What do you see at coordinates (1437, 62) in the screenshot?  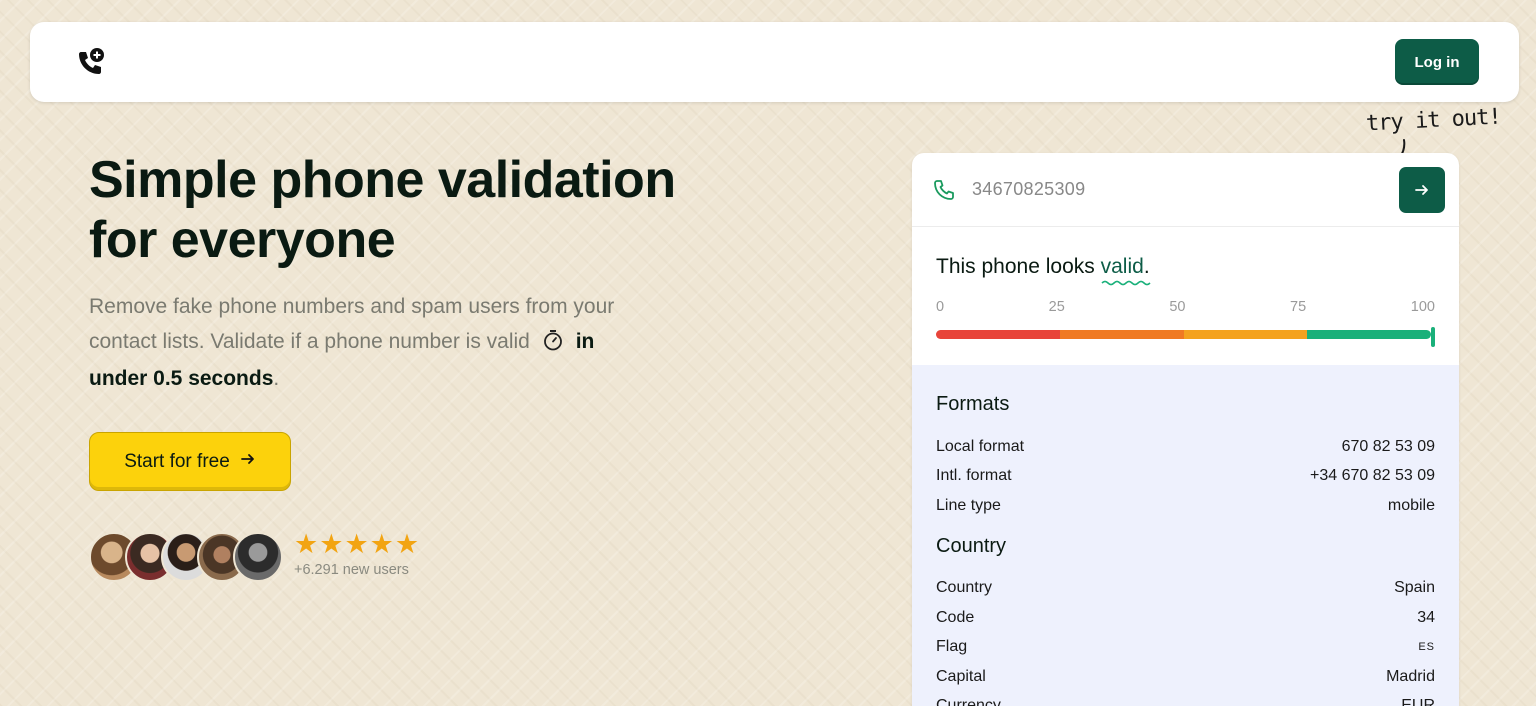 I see `login-button: Log in` at bounding box center [1437, 62].